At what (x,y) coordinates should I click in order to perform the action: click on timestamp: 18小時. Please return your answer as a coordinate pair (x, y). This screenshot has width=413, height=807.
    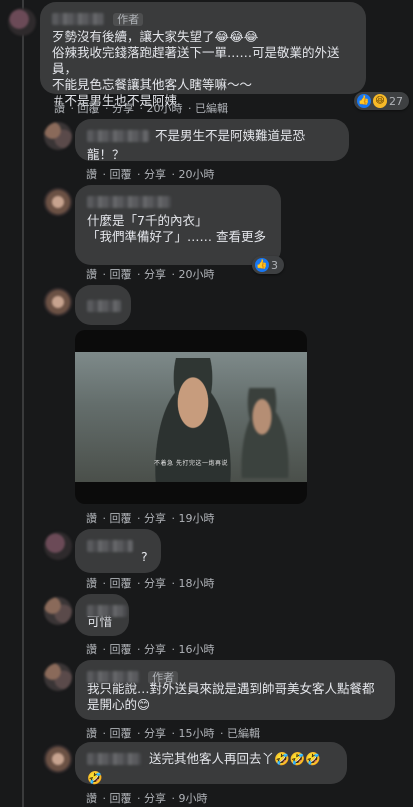
    Looking at the image, I should click on (197, 583).